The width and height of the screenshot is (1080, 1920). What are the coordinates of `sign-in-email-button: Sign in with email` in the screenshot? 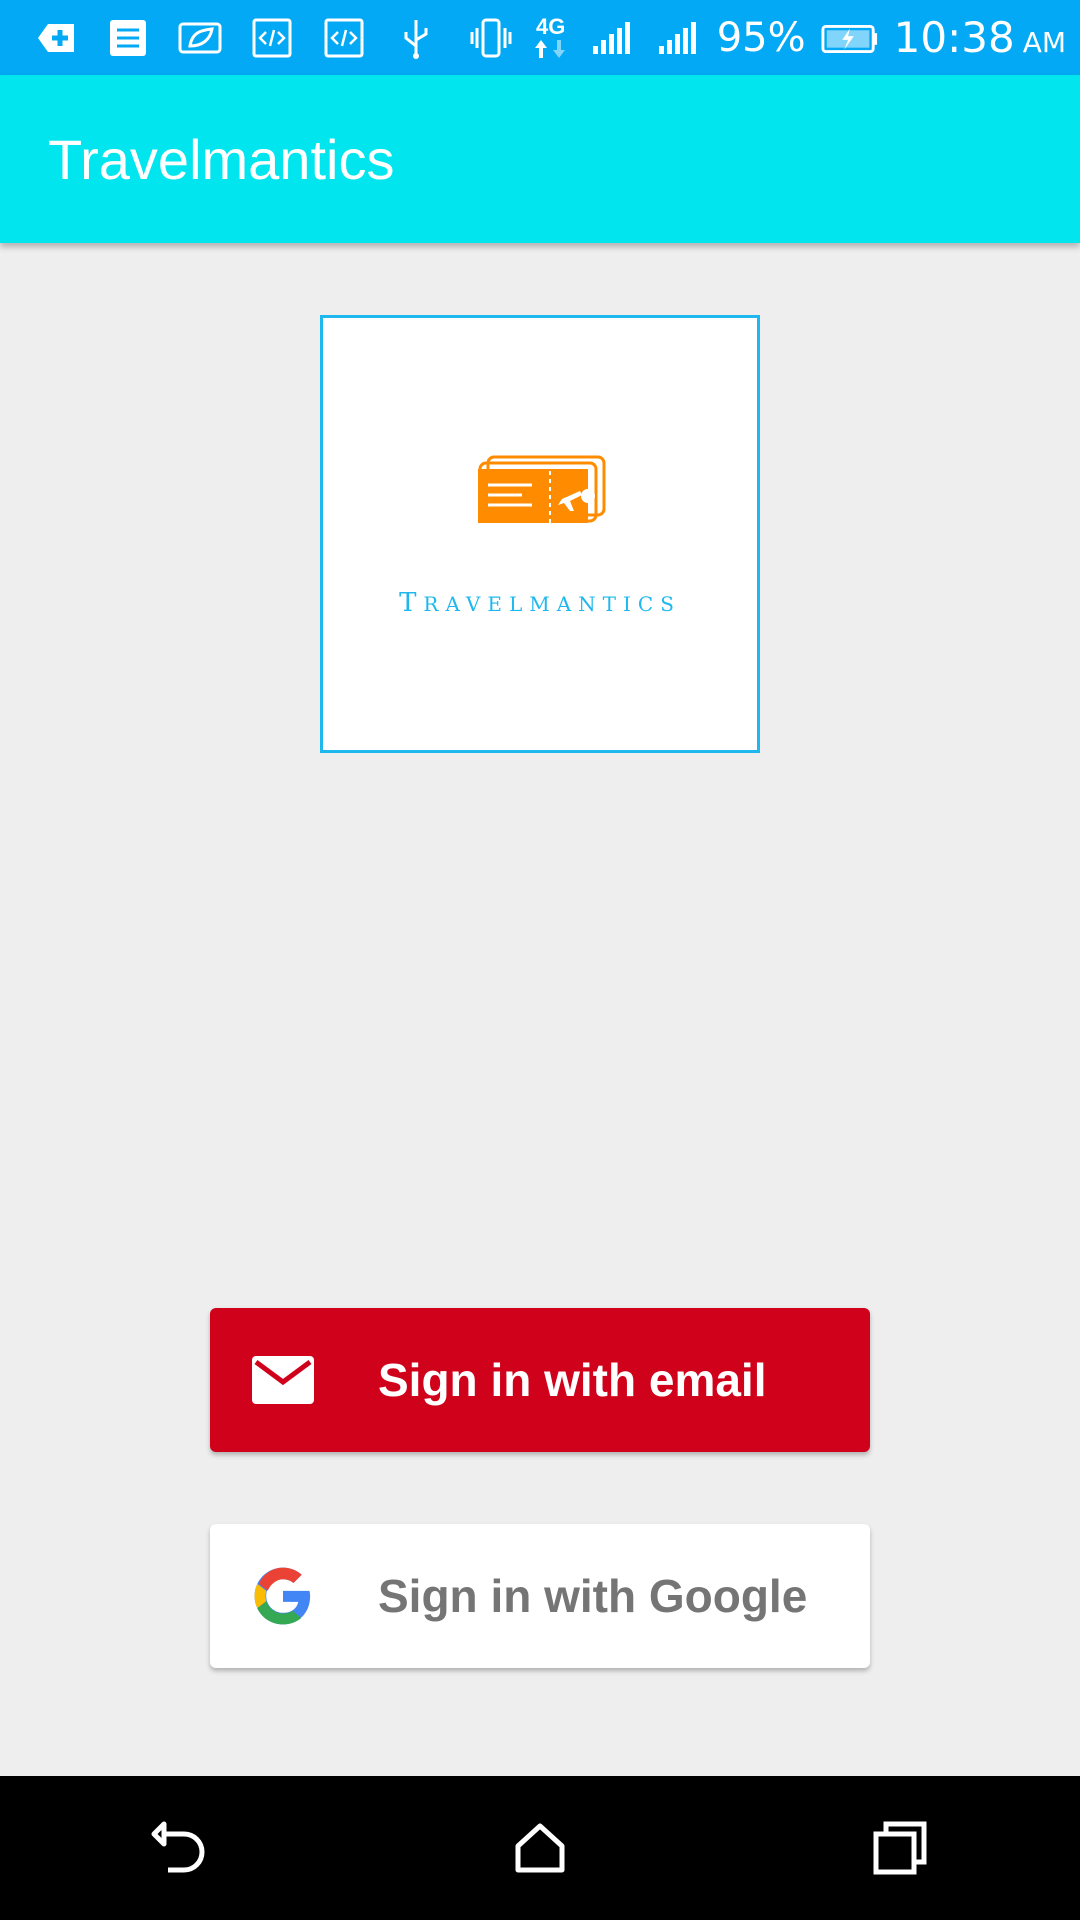 It's located at (540, 1380).